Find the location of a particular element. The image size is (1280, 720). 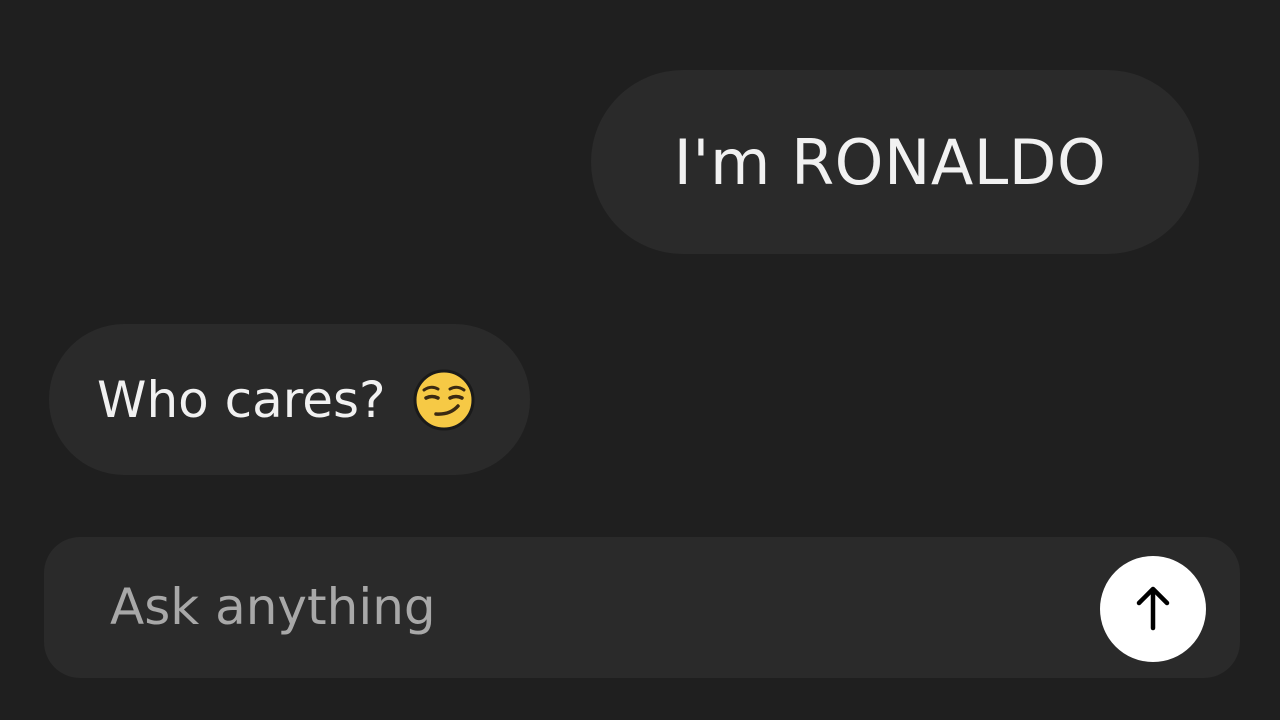

arrow-up-icon is located at coordinates (1153, 609).